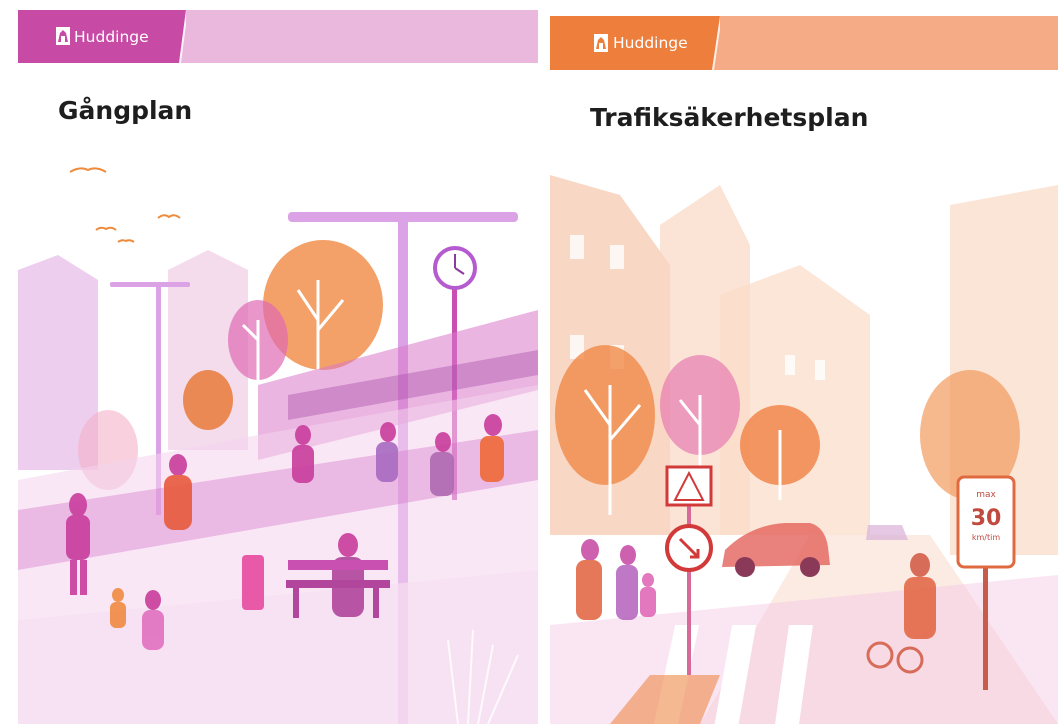  What do you see at coordinates (986, 495) in the screenshot?
I see `speed-sign-top: max` at bounding box center [986, 495].